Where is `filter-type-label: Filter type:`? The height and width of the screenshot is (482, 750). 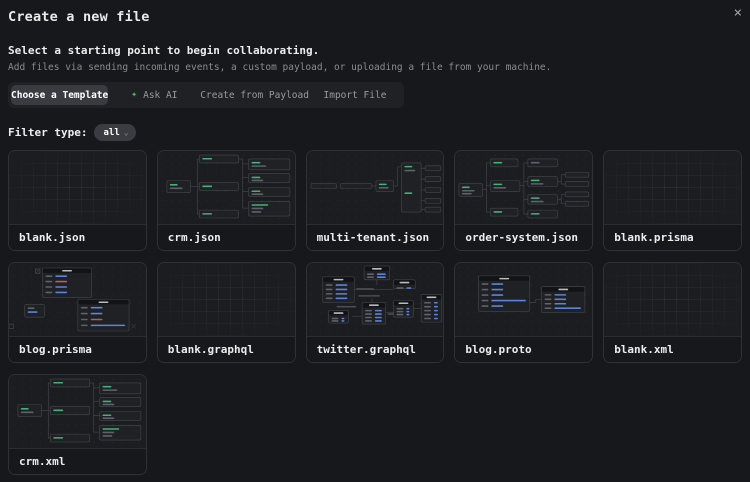 filter-type-label: Filter type: is located at coordinates (48, 132).